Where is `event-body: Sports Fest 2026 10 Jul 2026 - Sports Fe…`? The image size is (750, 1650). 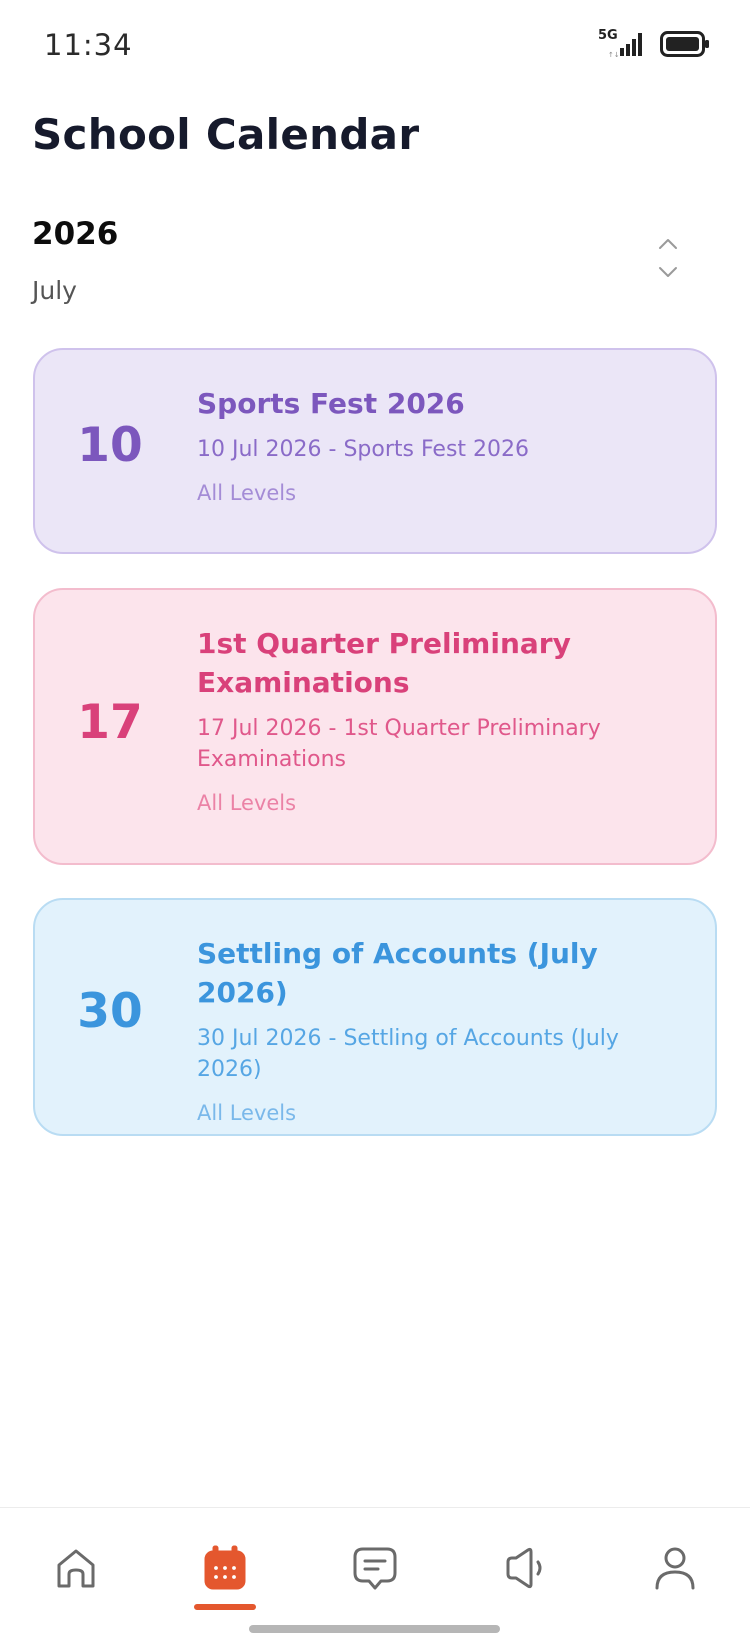
event-body: Sports Fest 2026 10 Jul 2026 - Sports Fe… is located at coordinates (436, 445).